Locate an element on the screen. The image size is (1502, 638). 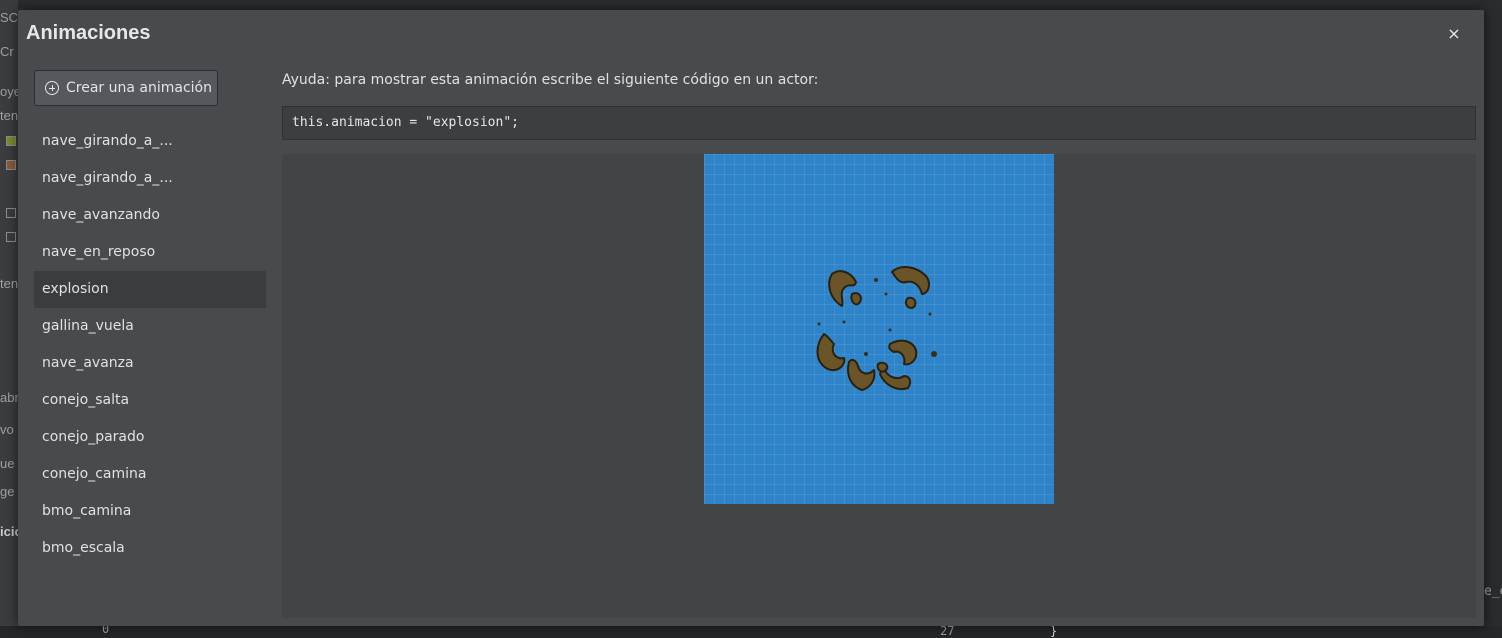
animation-list-item: bmo_escala is located at coordinates (150, 548).